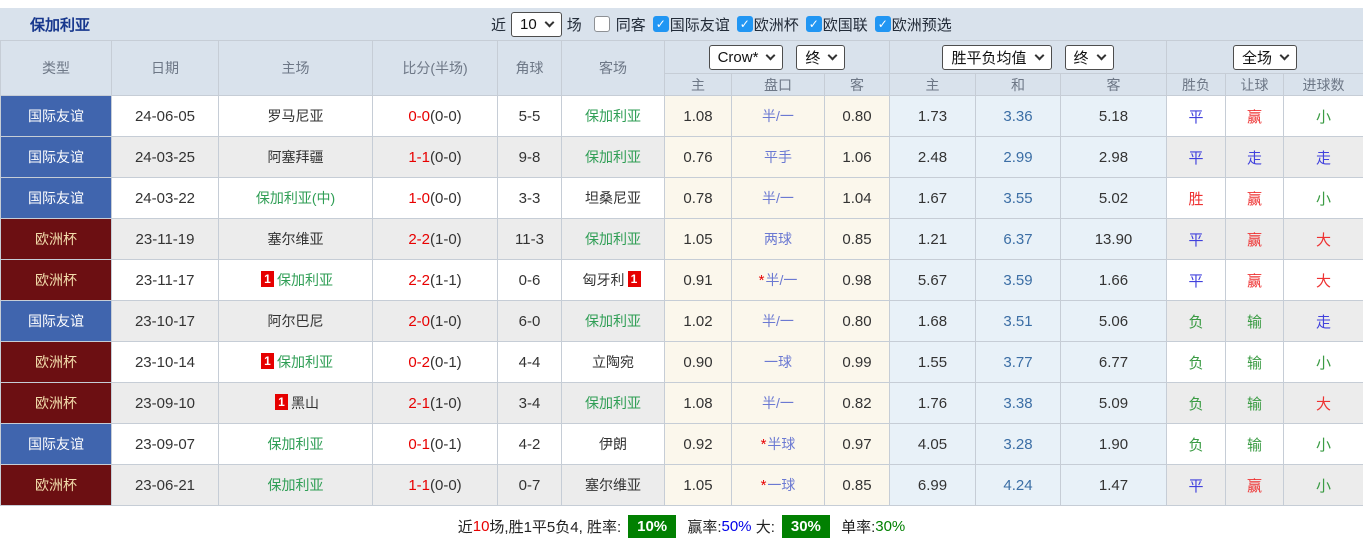  What do you see at coordinates (613, 157) in the screenshot?
I see `away-team-name: 保加利亚` at bounding box center [613, 157].